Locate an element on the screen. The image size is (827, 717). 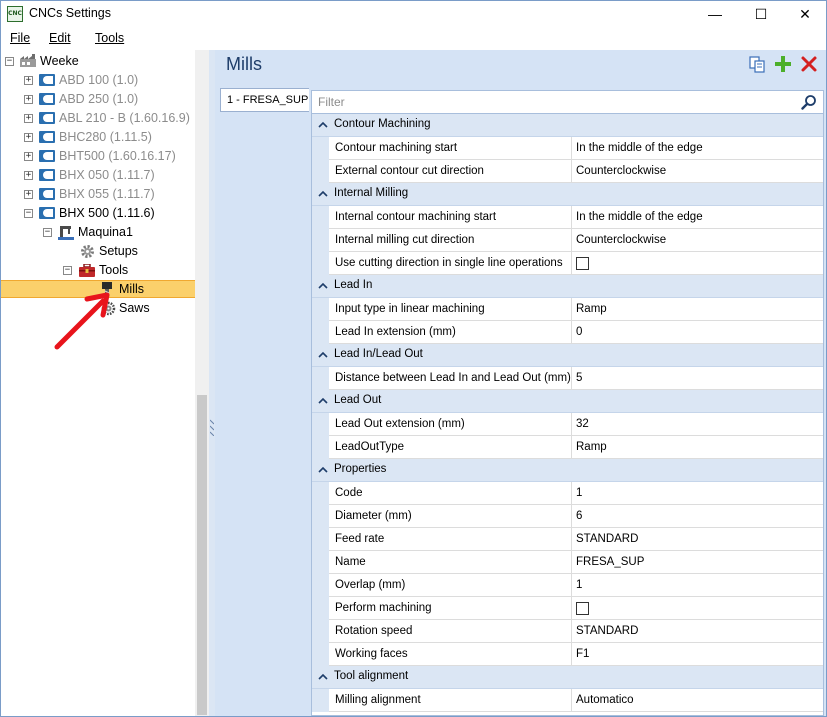
tree-item-maquina1: − Maquina1 is located at coordinates (96, 232).